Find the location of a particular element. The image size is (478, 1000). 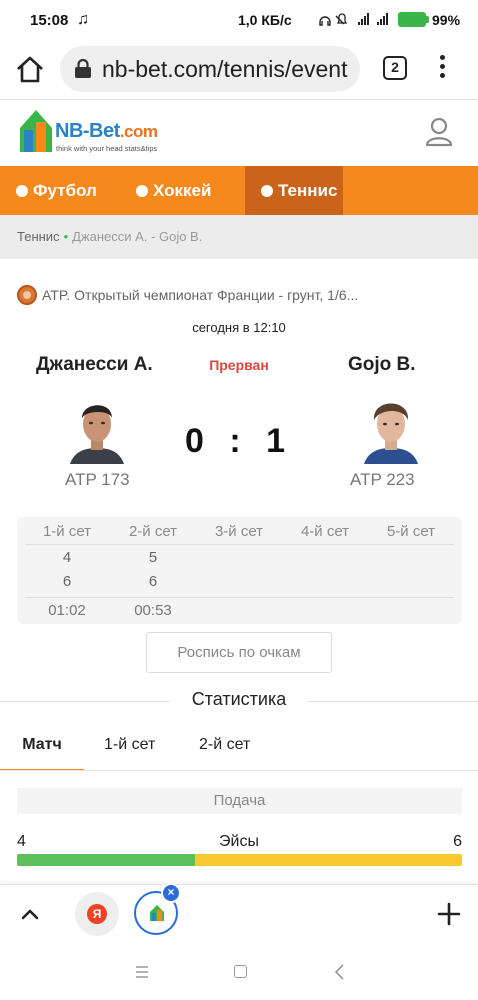

set-duration: 01:02 is located at coordinates (67, 610).